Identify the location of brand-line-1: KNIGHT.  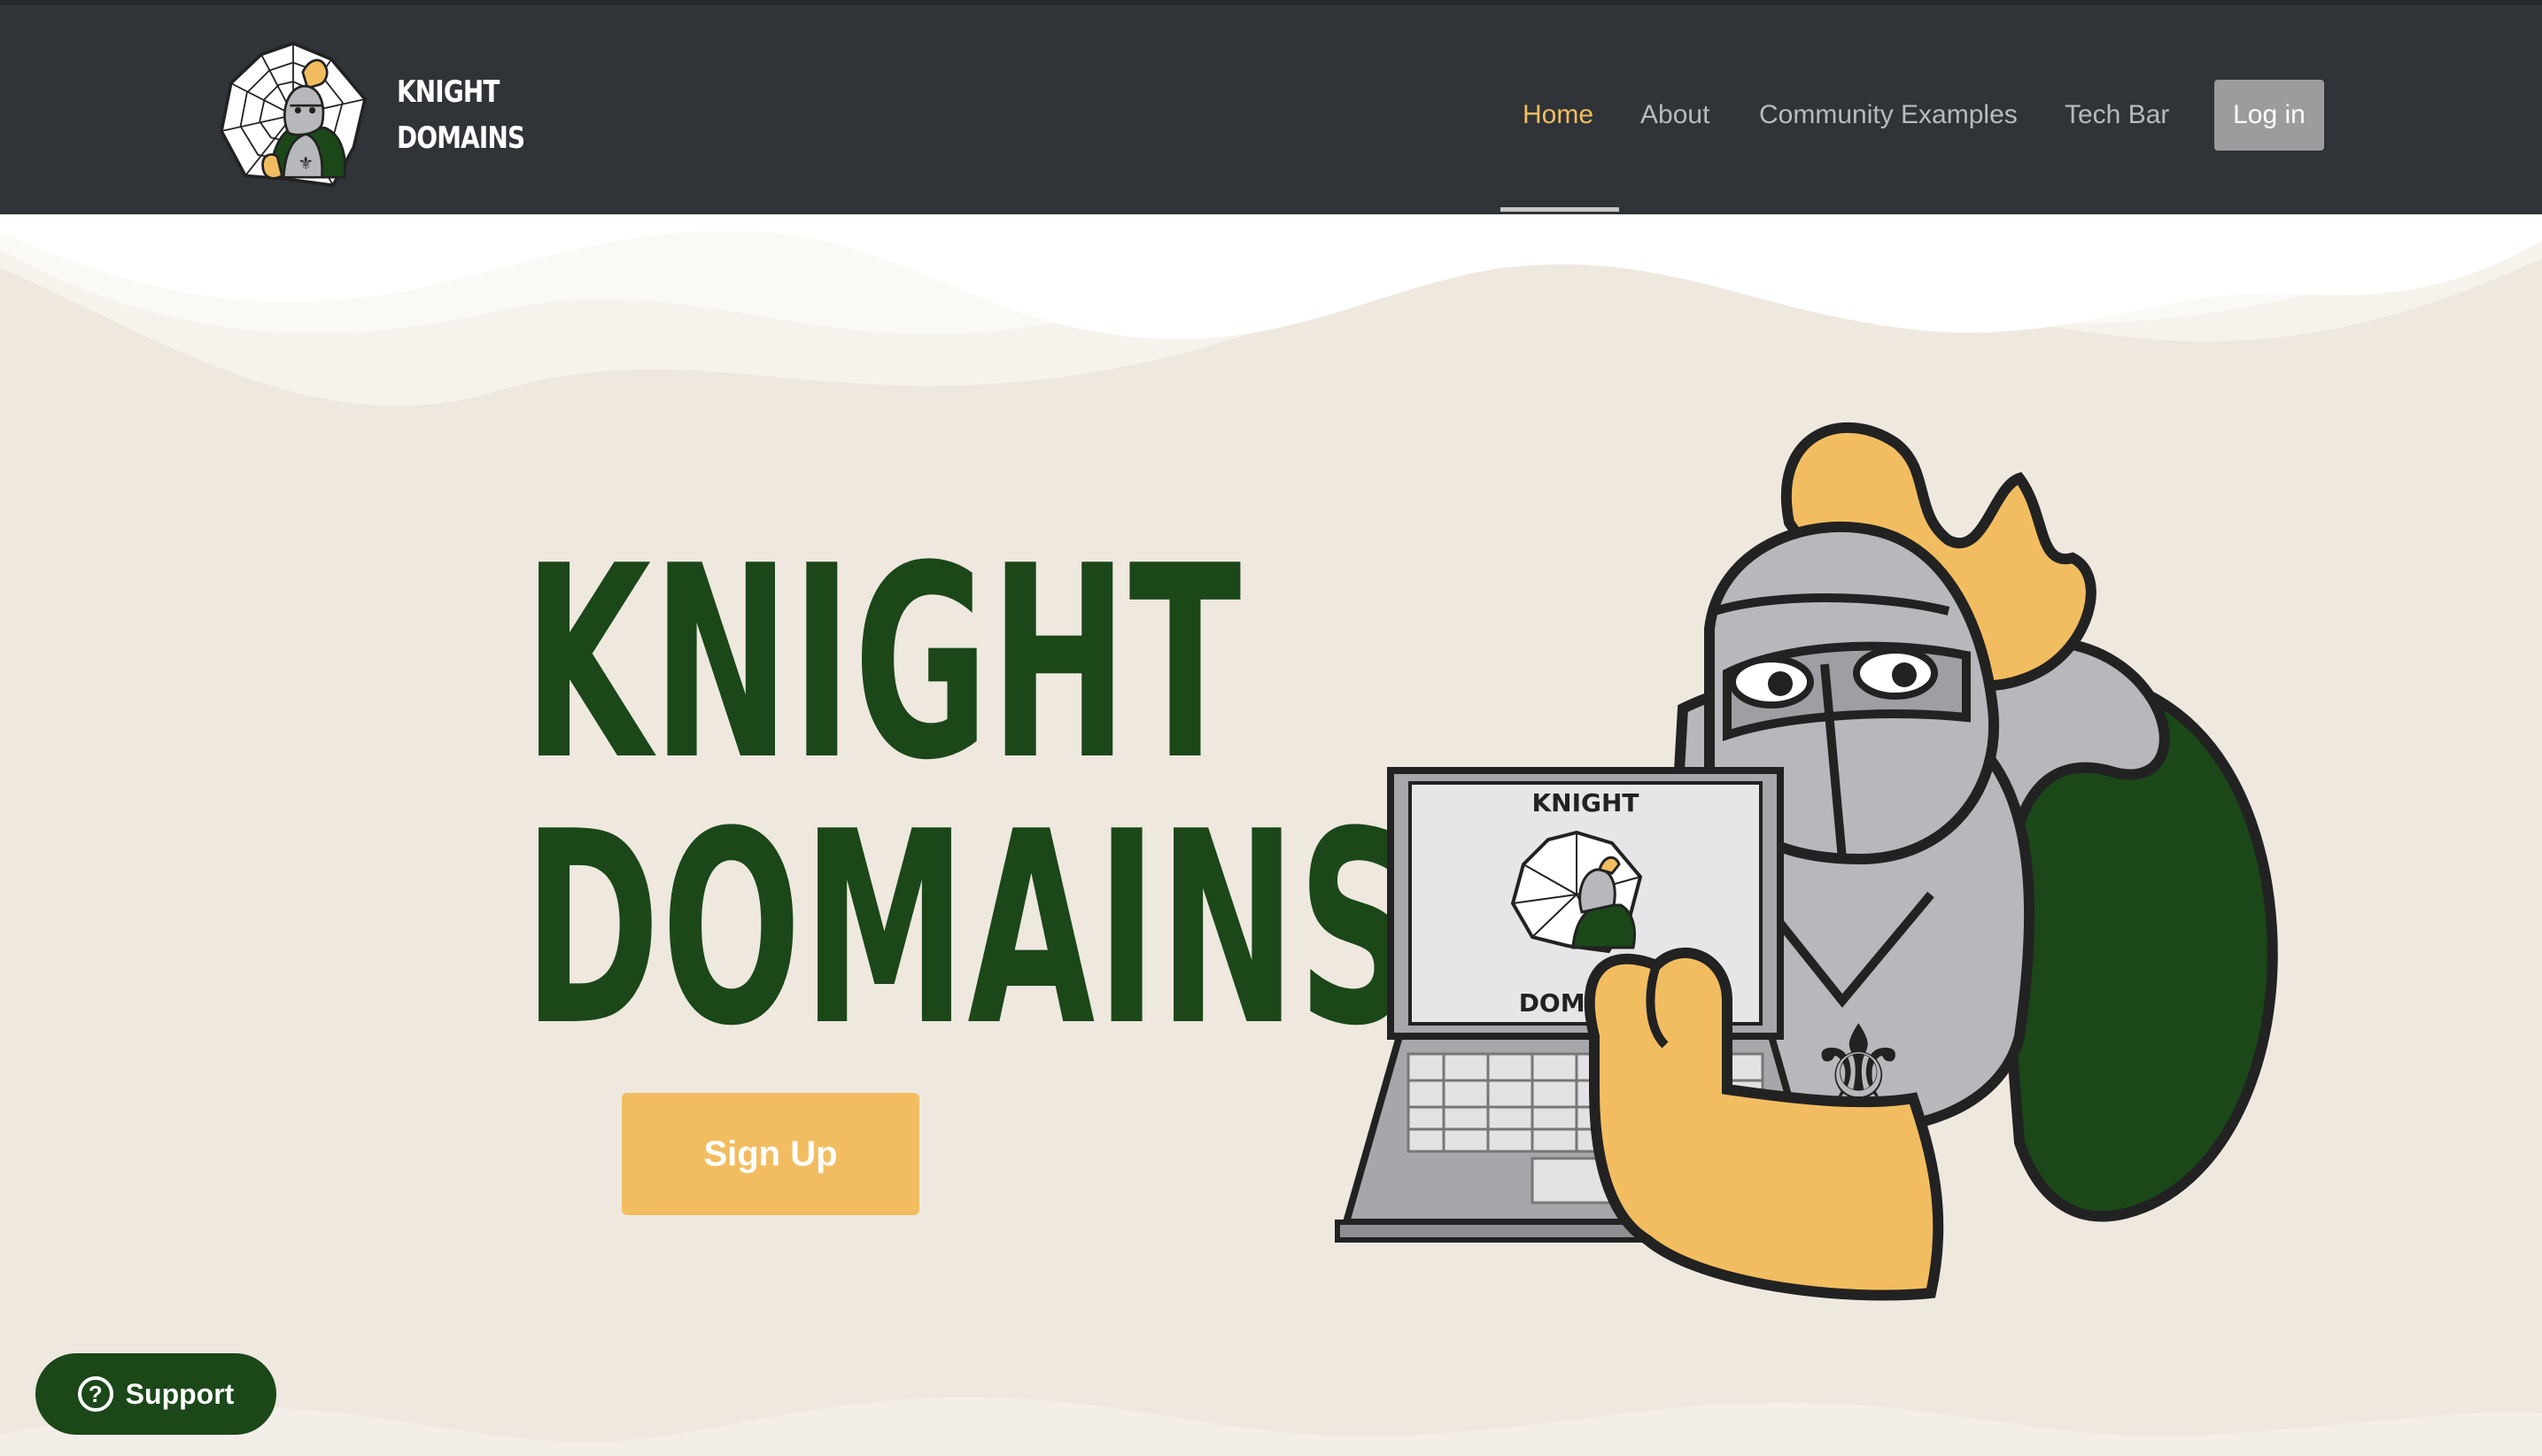
(449, 92).